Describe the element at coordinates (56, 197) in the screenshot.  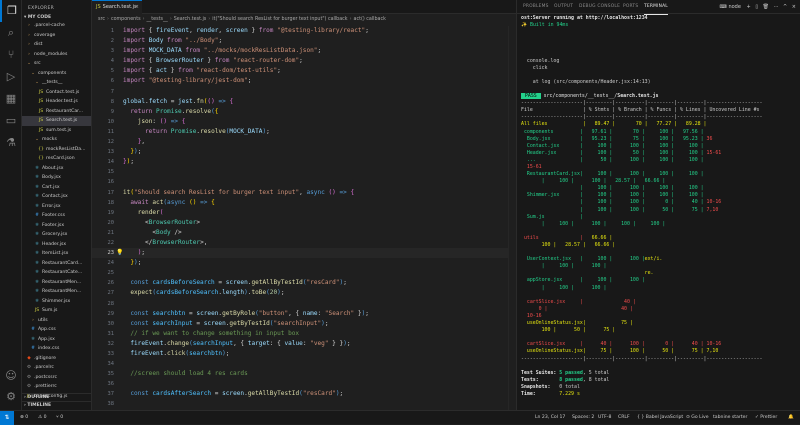
I see `file-tree-item: ⚛Contact.jsx` at that location.